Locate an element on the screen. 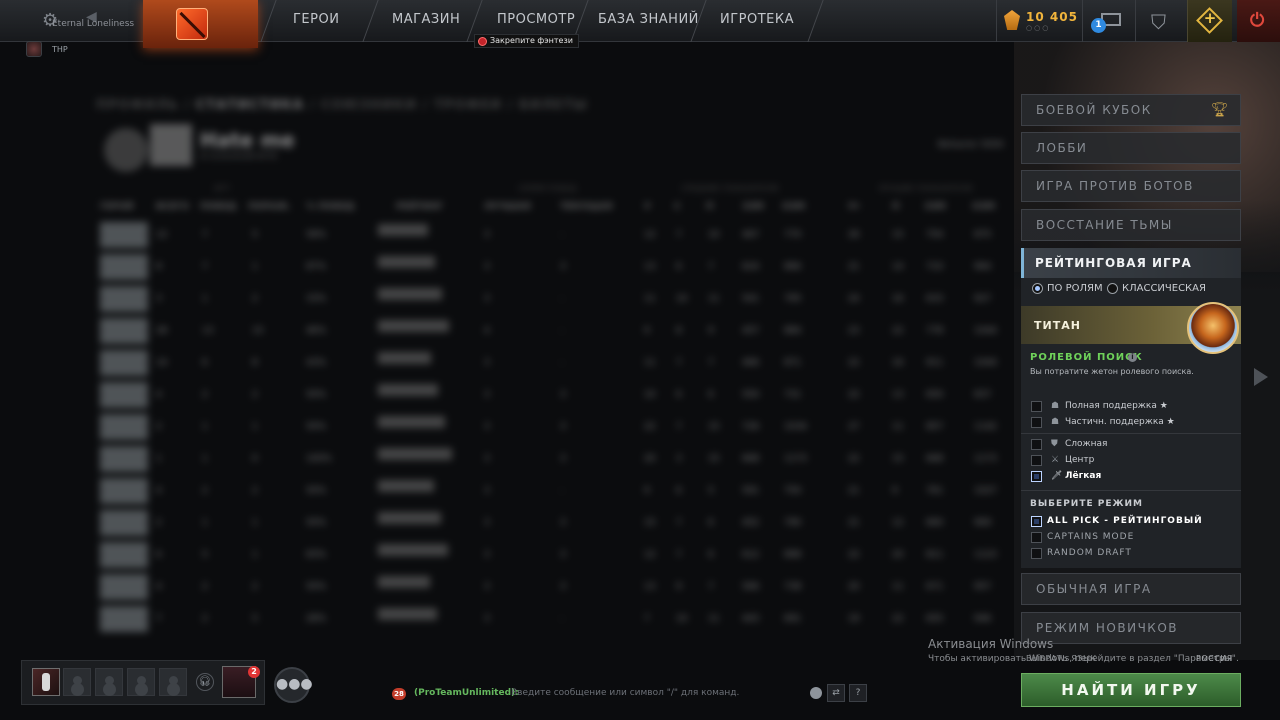 The width and height of the screenshot is (1280, 720). mode-random-draft-checkbox is located at coordinates (1036, 553).